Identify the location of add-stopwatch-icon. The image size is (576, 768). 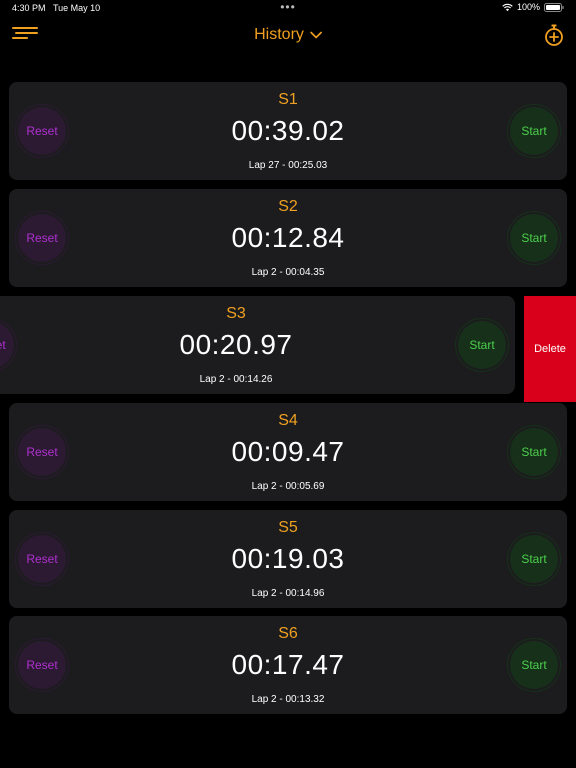
(554, 35).